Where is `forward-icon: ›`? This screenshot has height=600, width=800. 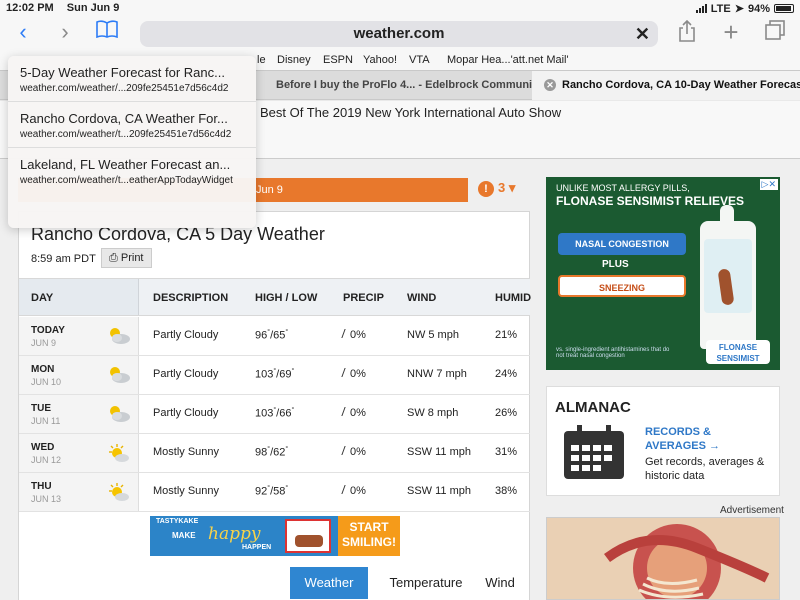 forward-icon: › is located at coordinates (65, 32).